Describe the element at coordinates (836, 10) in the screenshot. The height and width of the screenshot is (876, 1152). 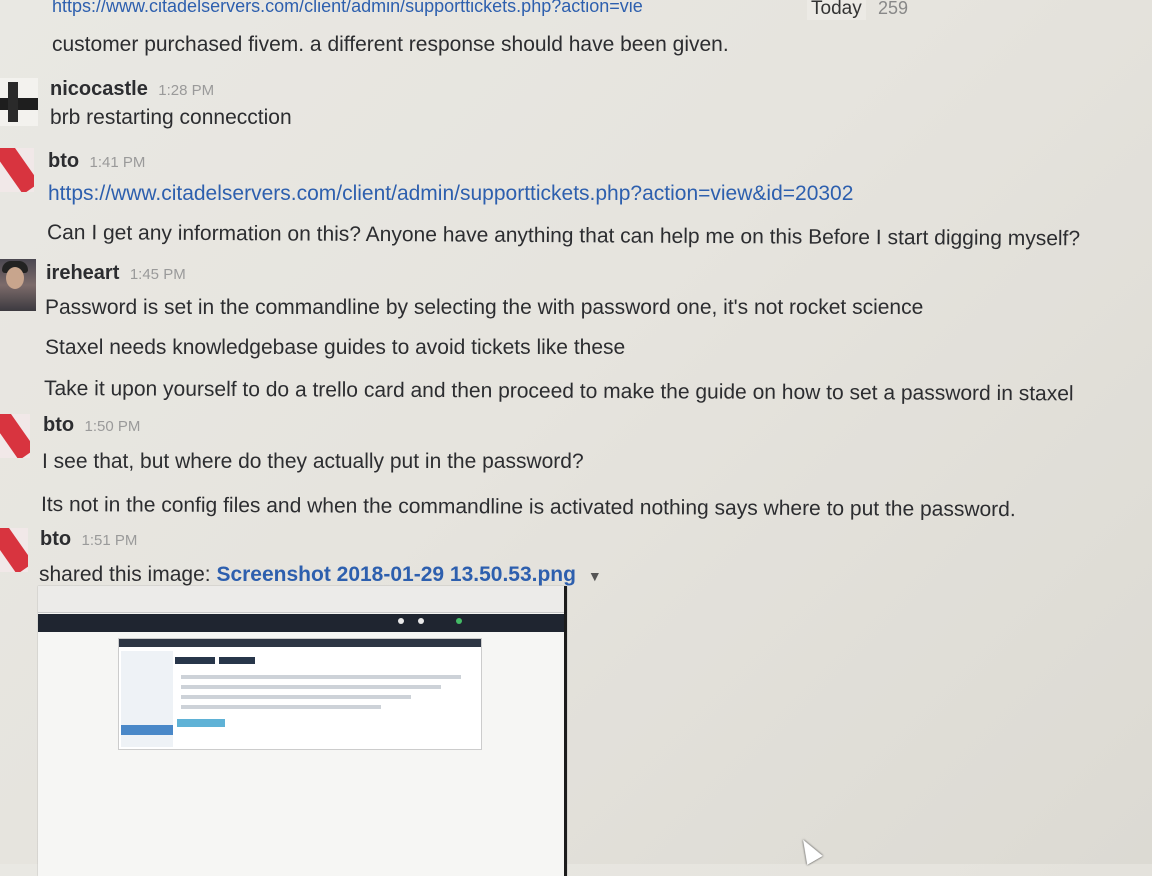
I see `day-divider-label: Today` at that location.